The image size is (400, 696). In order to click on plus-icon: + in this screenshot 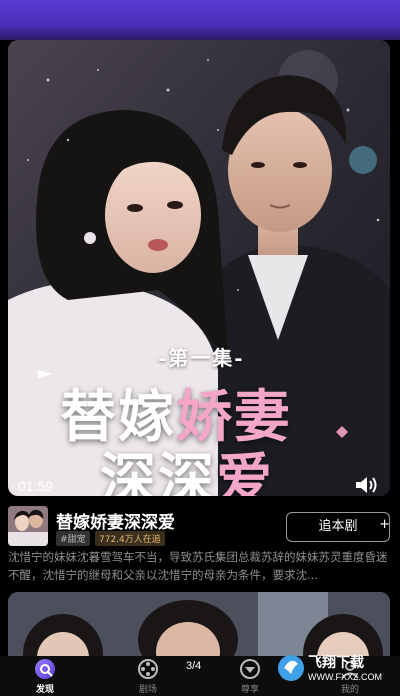, I will do `click(384, 524)`.